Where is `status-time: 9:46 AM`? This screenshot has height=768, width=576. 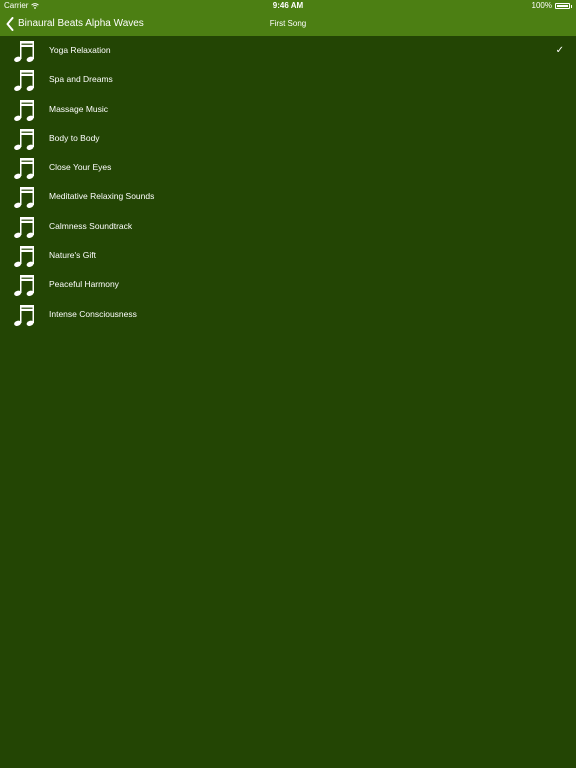
status-time: 9:46 AM is located at coordinates (288, 5).